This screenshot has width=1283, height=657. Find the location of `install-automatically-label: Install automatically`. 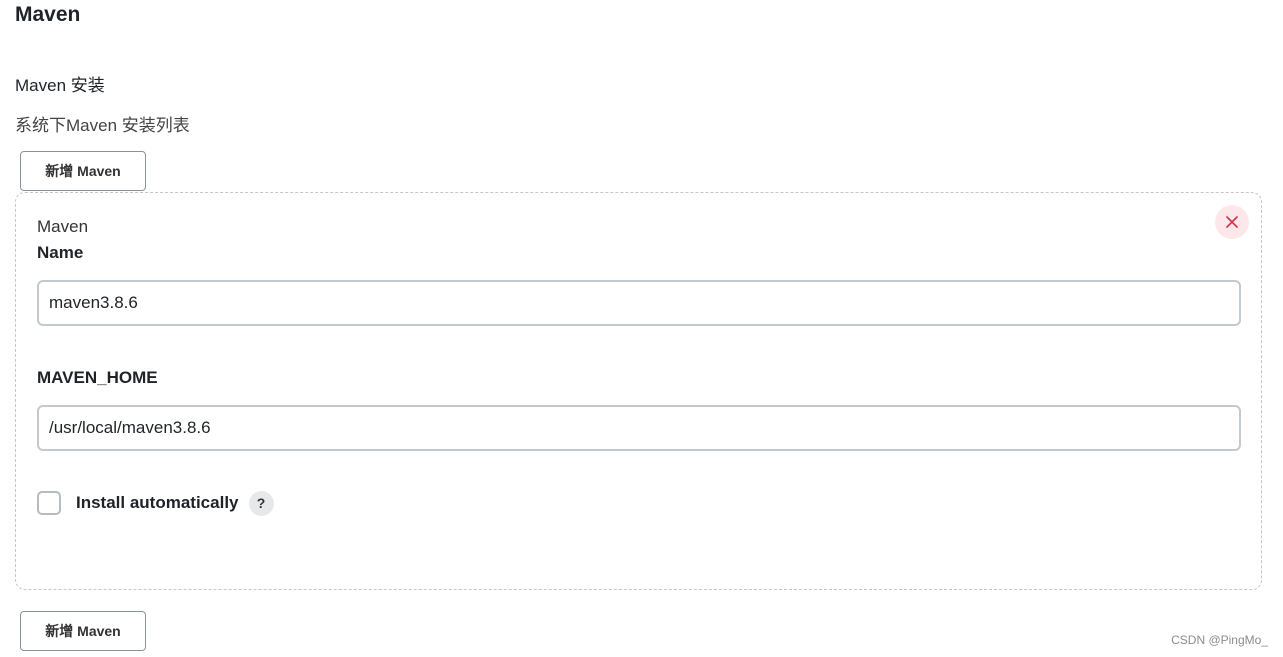

install-automatically-label: Install automatically is located at coordinates (157, 503).